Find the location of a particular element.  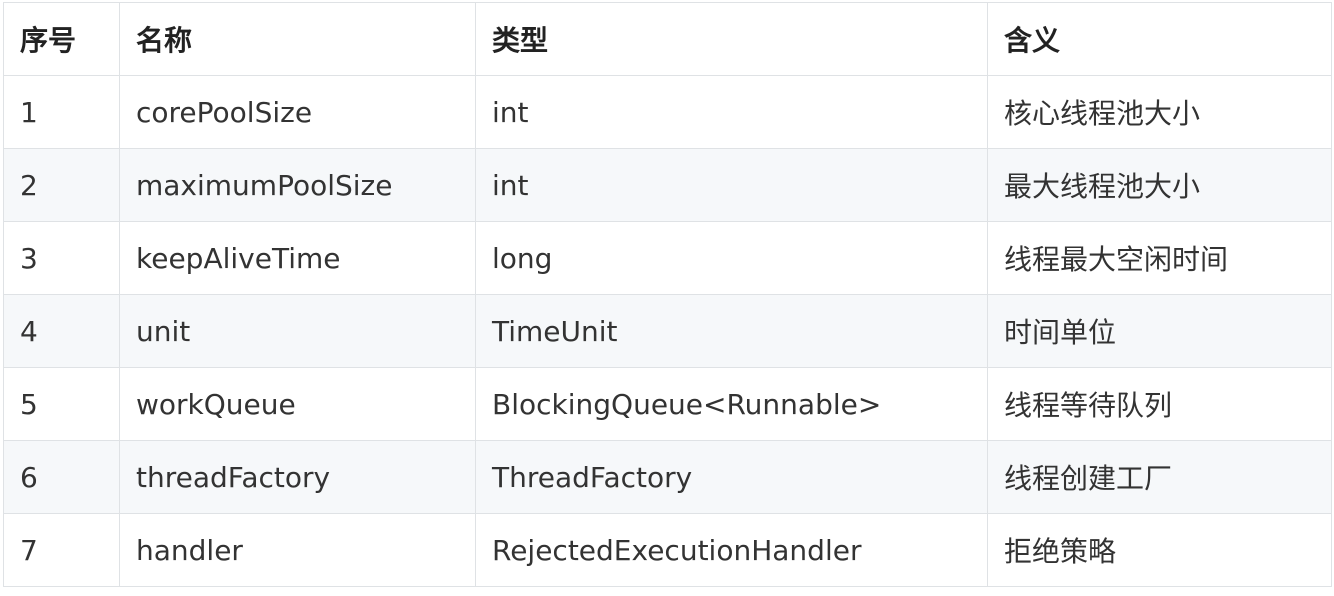

header-name: 名称 is located at coordinates (297, 39).